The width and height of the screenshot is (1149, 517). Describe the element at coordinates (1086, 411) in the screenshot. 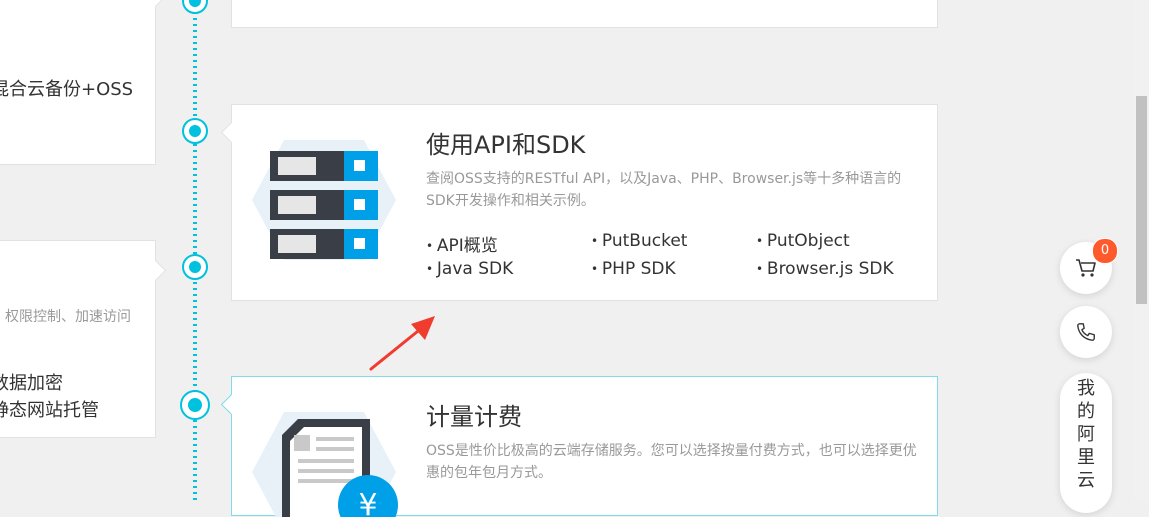

I see `my-aliyun-char: 的` at that location.